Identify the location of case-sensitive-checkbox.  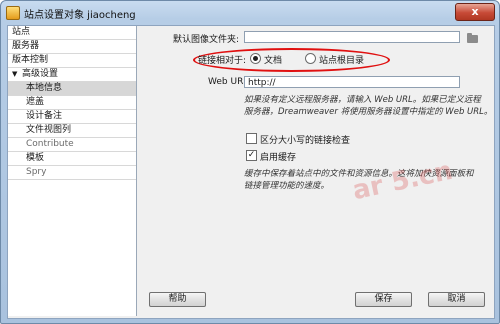
(251, 138).